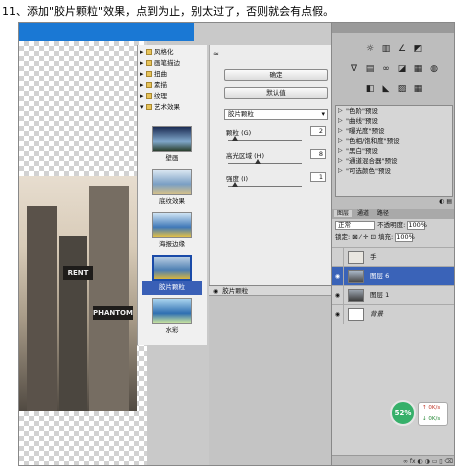 The width and height of the screenshot is (455, 466). I want to click on thumb-film-grain, so click(172, 268).